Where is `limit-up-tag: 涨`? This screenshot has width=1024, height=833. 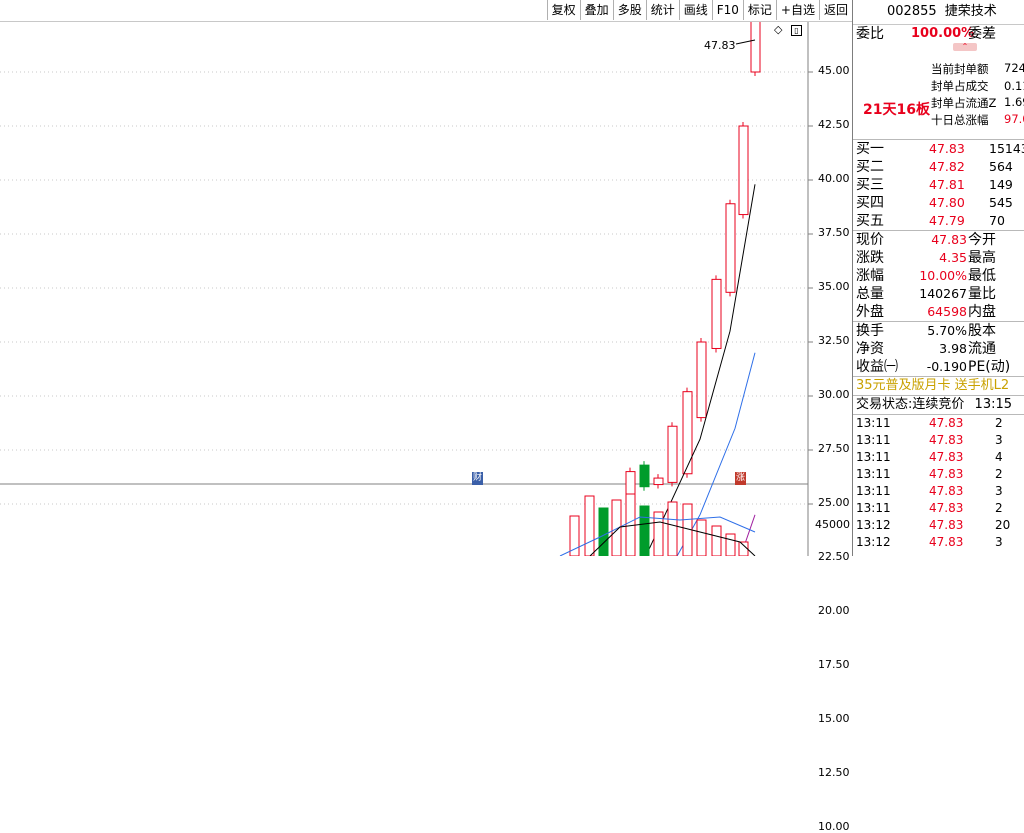
limit-up-tag: 涨 is located at coordinates (740, 478).